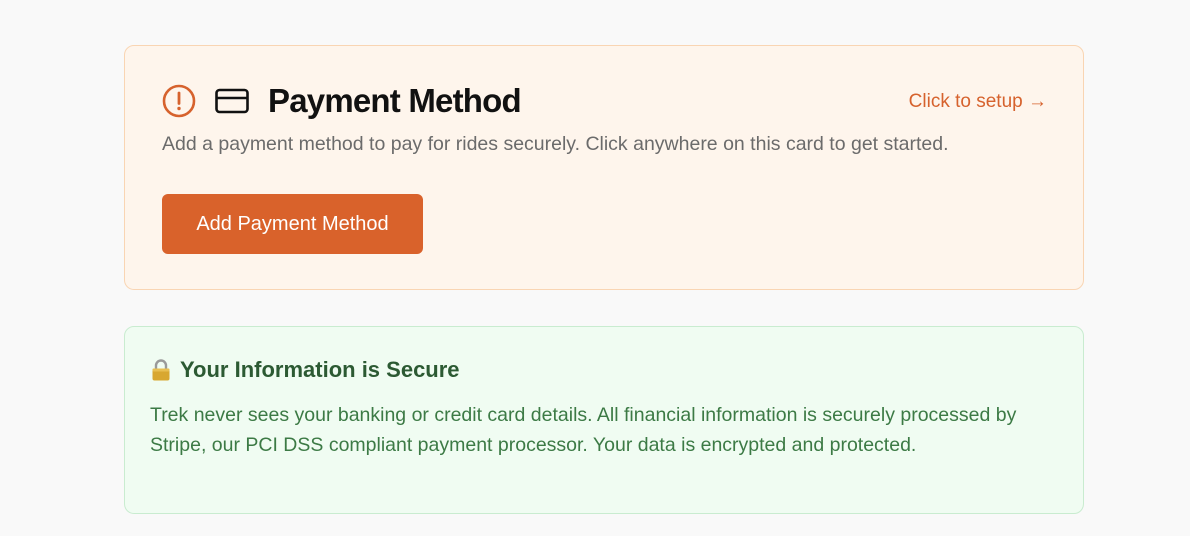  What do you see at coordinates (232, 101) in the screenshot?
I see `credit-card-icon` at bounding box center [232, 101].